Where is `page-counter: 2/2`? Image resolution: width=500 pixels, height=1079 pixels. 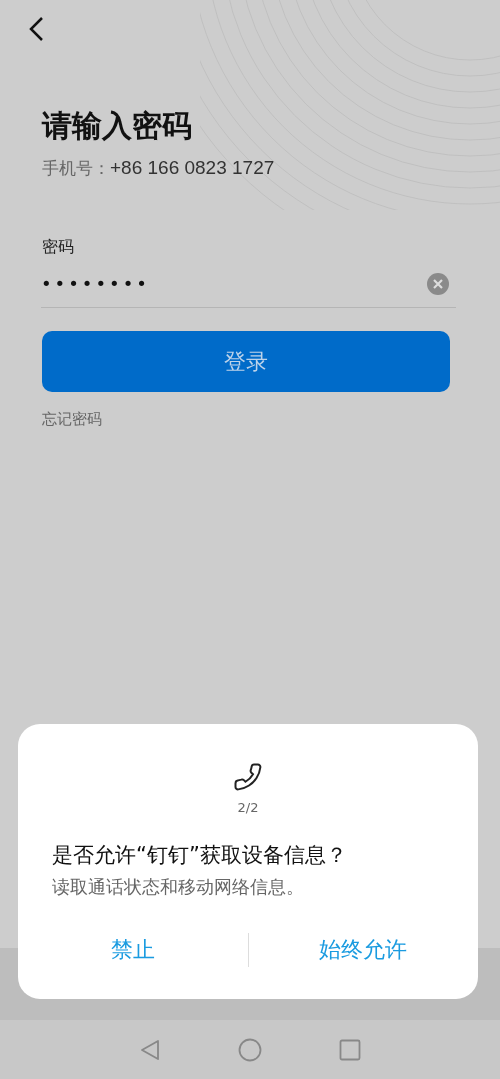 page-counter: 2/2 is located at coordinates (248, 808).